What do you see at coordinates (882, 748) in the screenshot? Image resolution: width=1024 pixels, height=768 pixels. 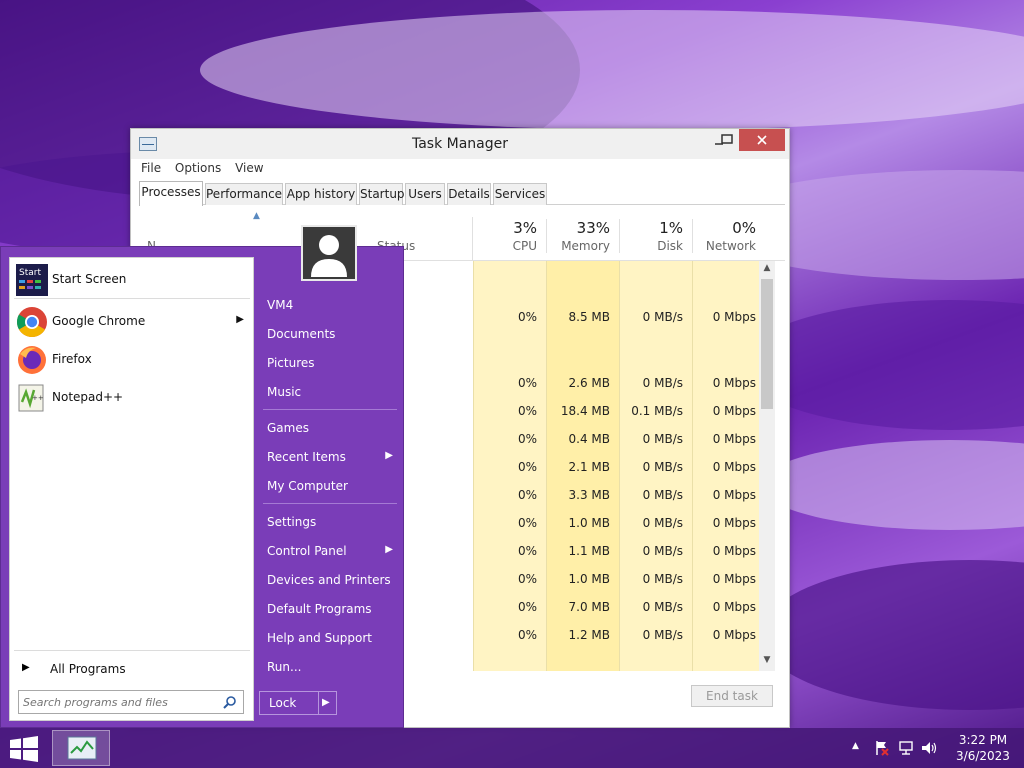 I see `action-center-icon` at bounding box center [882, 748].